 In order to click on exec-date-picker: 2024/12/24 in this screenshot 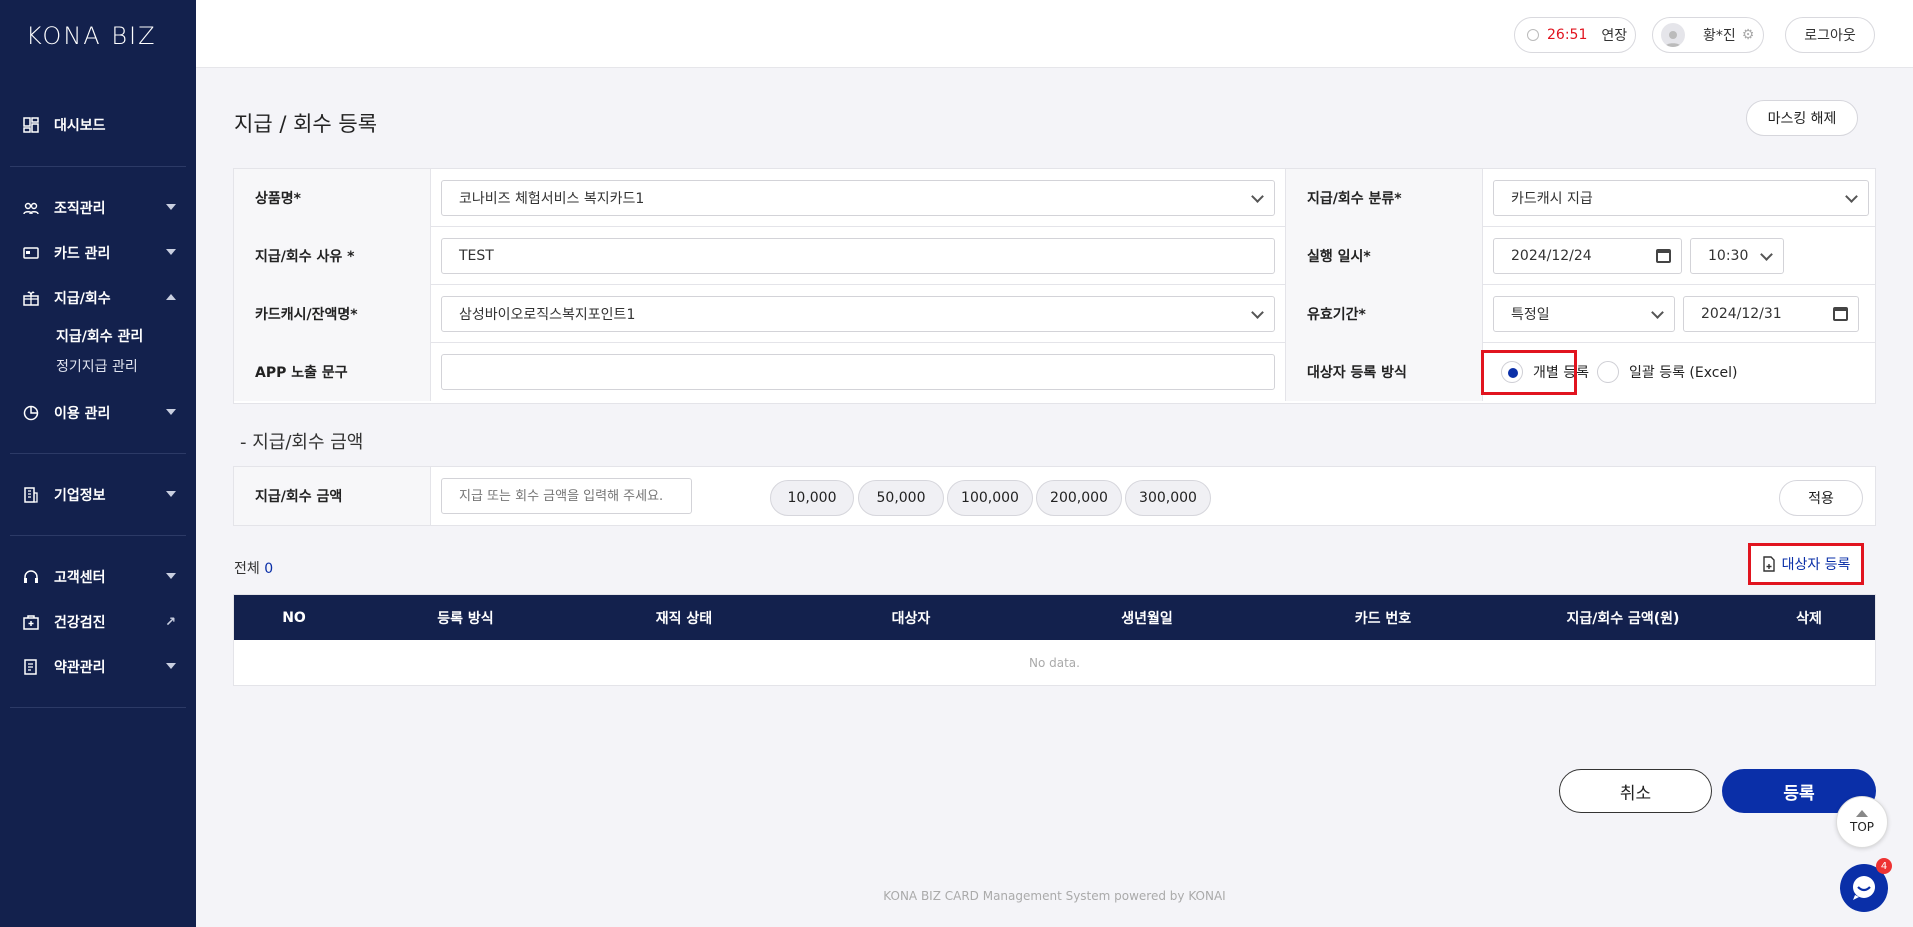, I will do `click(1587, 256)`.